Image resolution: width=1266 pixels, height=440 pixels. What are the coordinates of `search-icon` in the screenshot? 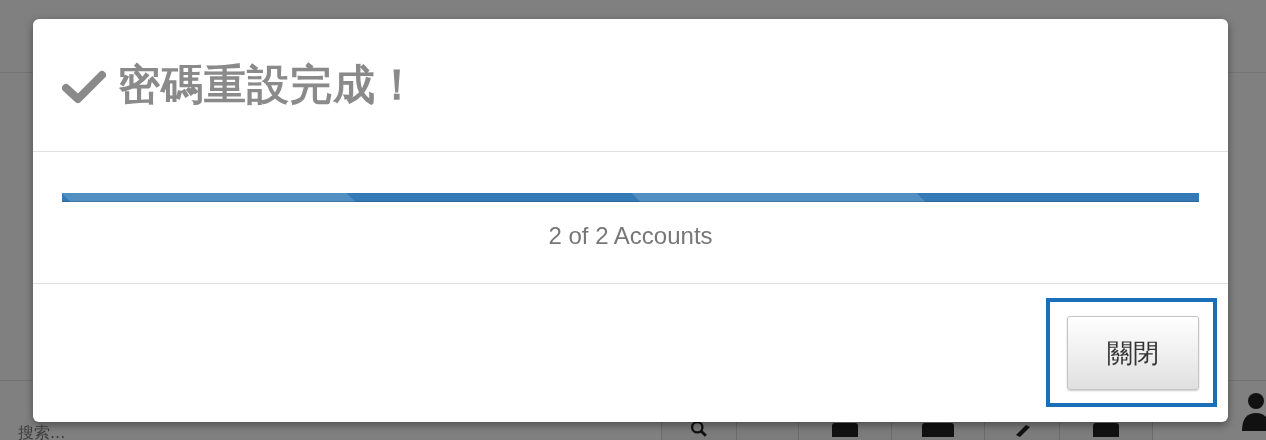 It's located at (699, 429).